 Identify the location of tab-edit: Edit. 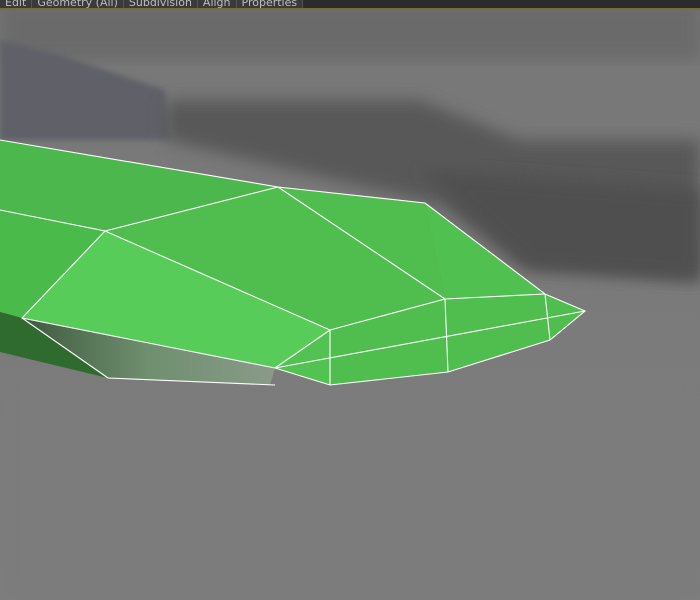
(16, 4).